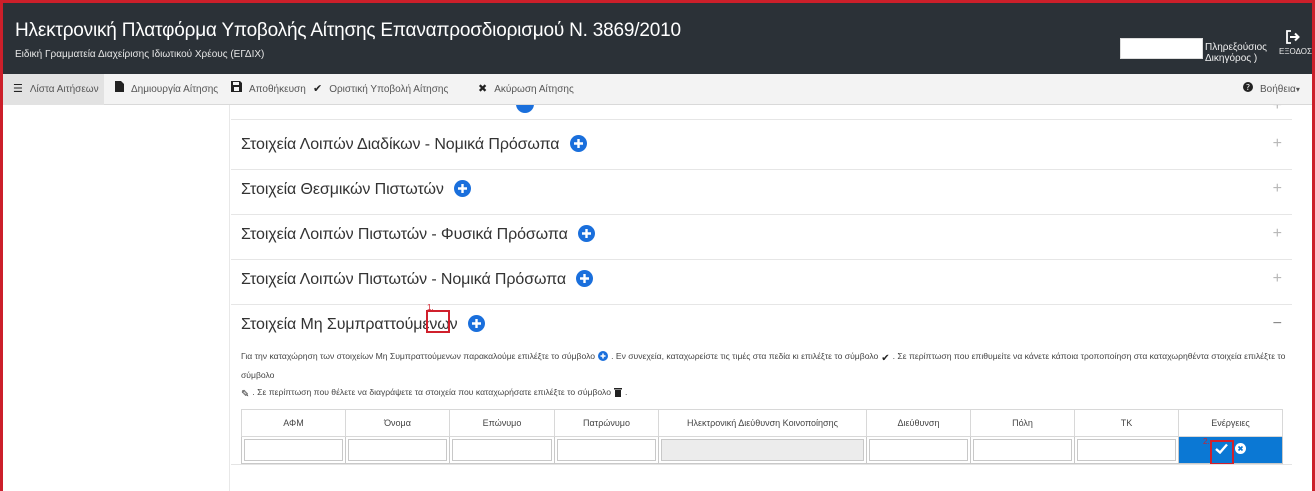 The width and height of the screenshot is (1315, 491). What do you see at coordinates (761, 112) in the screenshot?
I see `section-partial-hidden: +` at bounding box center [761, 112].